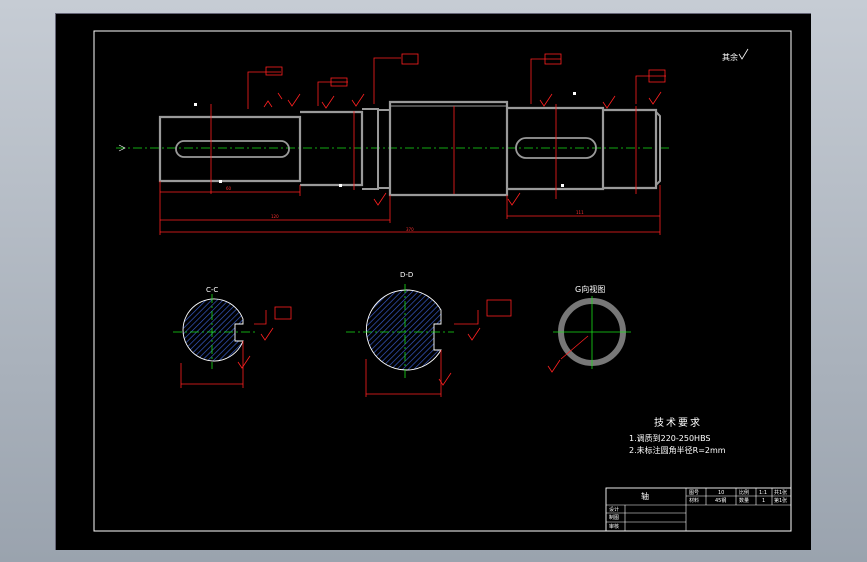 This screenshot has width=867, height=562. What do you see at coordinates (645, 496) in the screenshot?
I see `part-name: 轴` at bounding box center [645, 496].